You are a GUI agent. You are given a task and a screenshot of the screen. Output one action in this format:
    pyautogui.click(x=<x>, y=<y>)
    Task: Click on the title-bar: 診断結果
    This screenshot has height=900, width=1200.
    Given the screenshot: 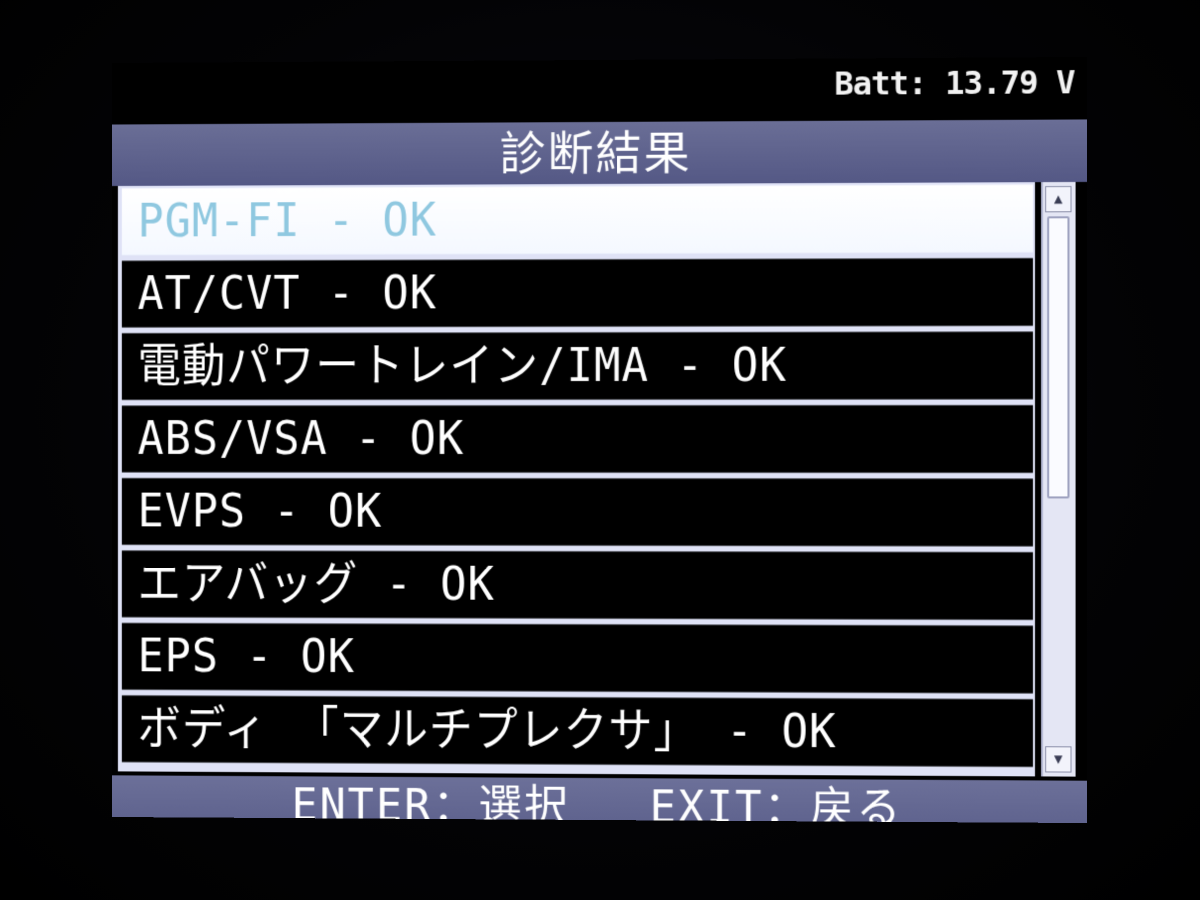 What is the action you would take?
    pyautogui.click(x=599, y=153)
    